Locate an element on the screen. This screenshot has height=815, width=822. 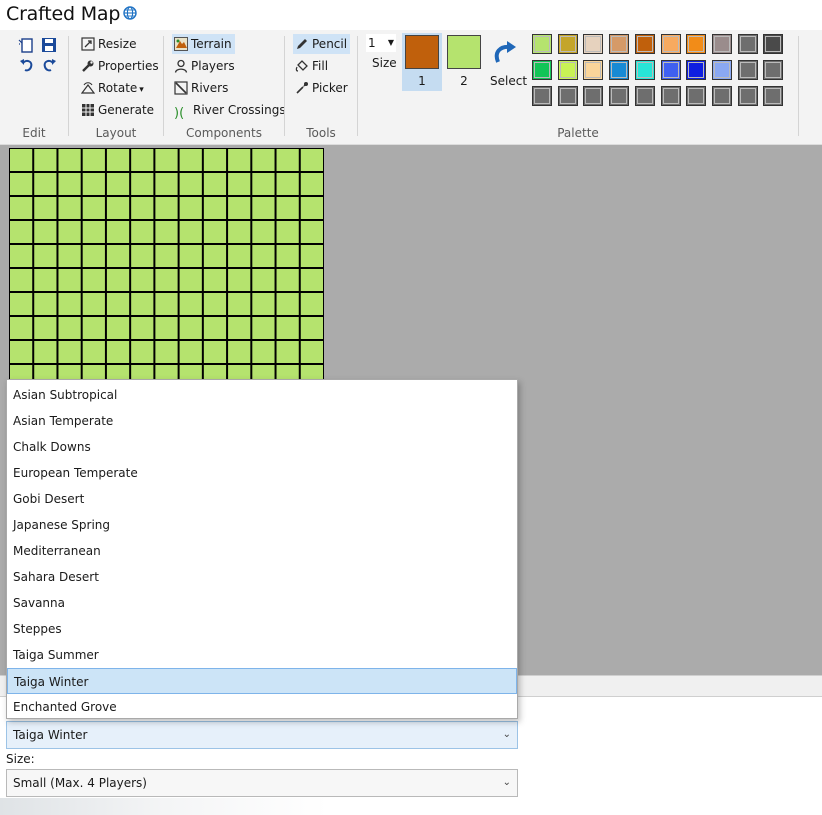
resize-button: Resize is located at coordinates (109, 44).